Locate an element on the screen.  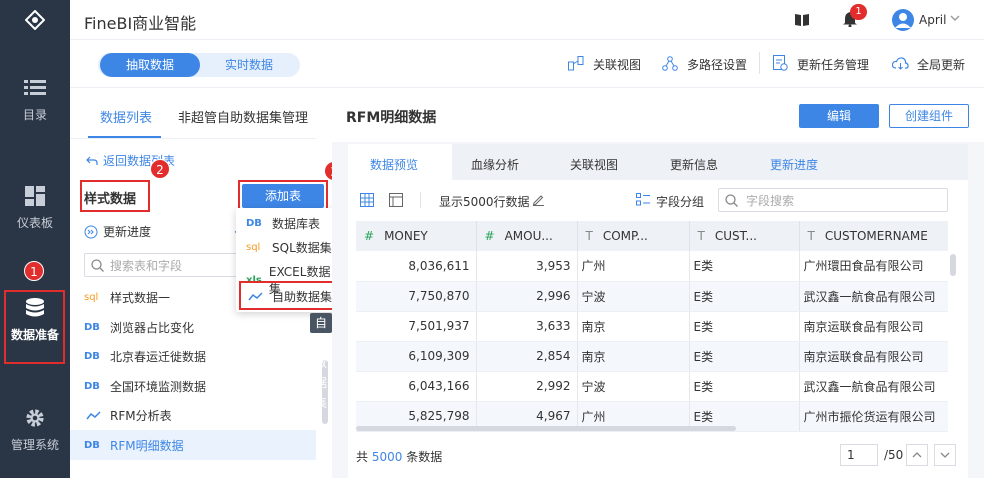
list-item: DB 北京春运迁徙数据 is located at coordinates (145, 356).